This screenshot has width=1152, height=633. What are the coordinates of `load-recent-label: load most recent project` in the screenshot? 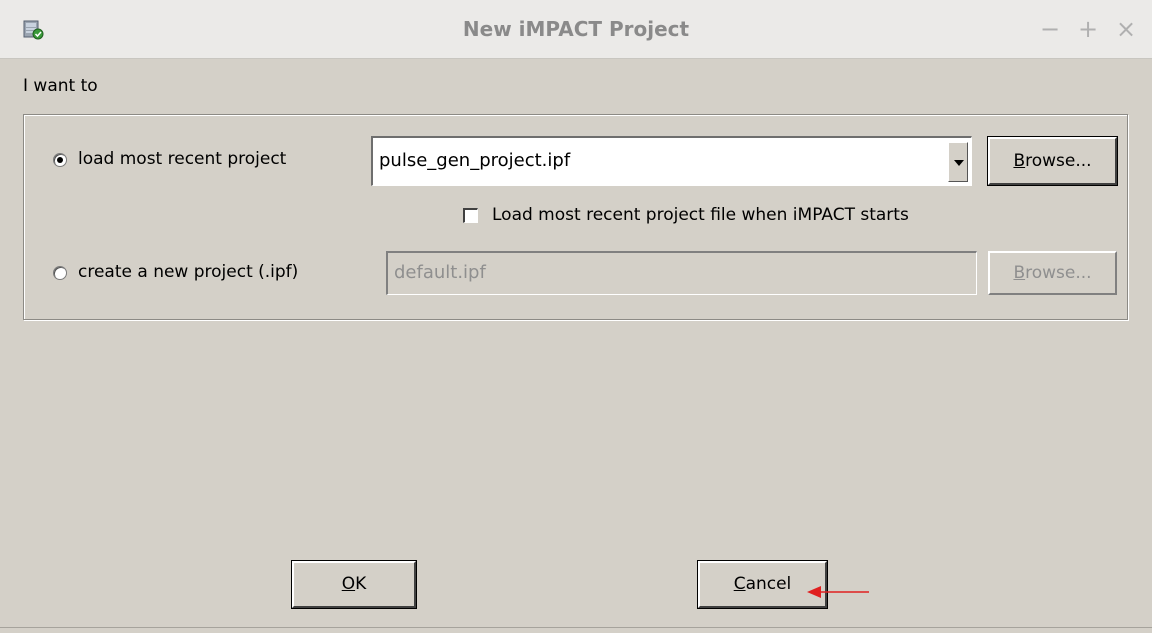 It's located at (182, 159).